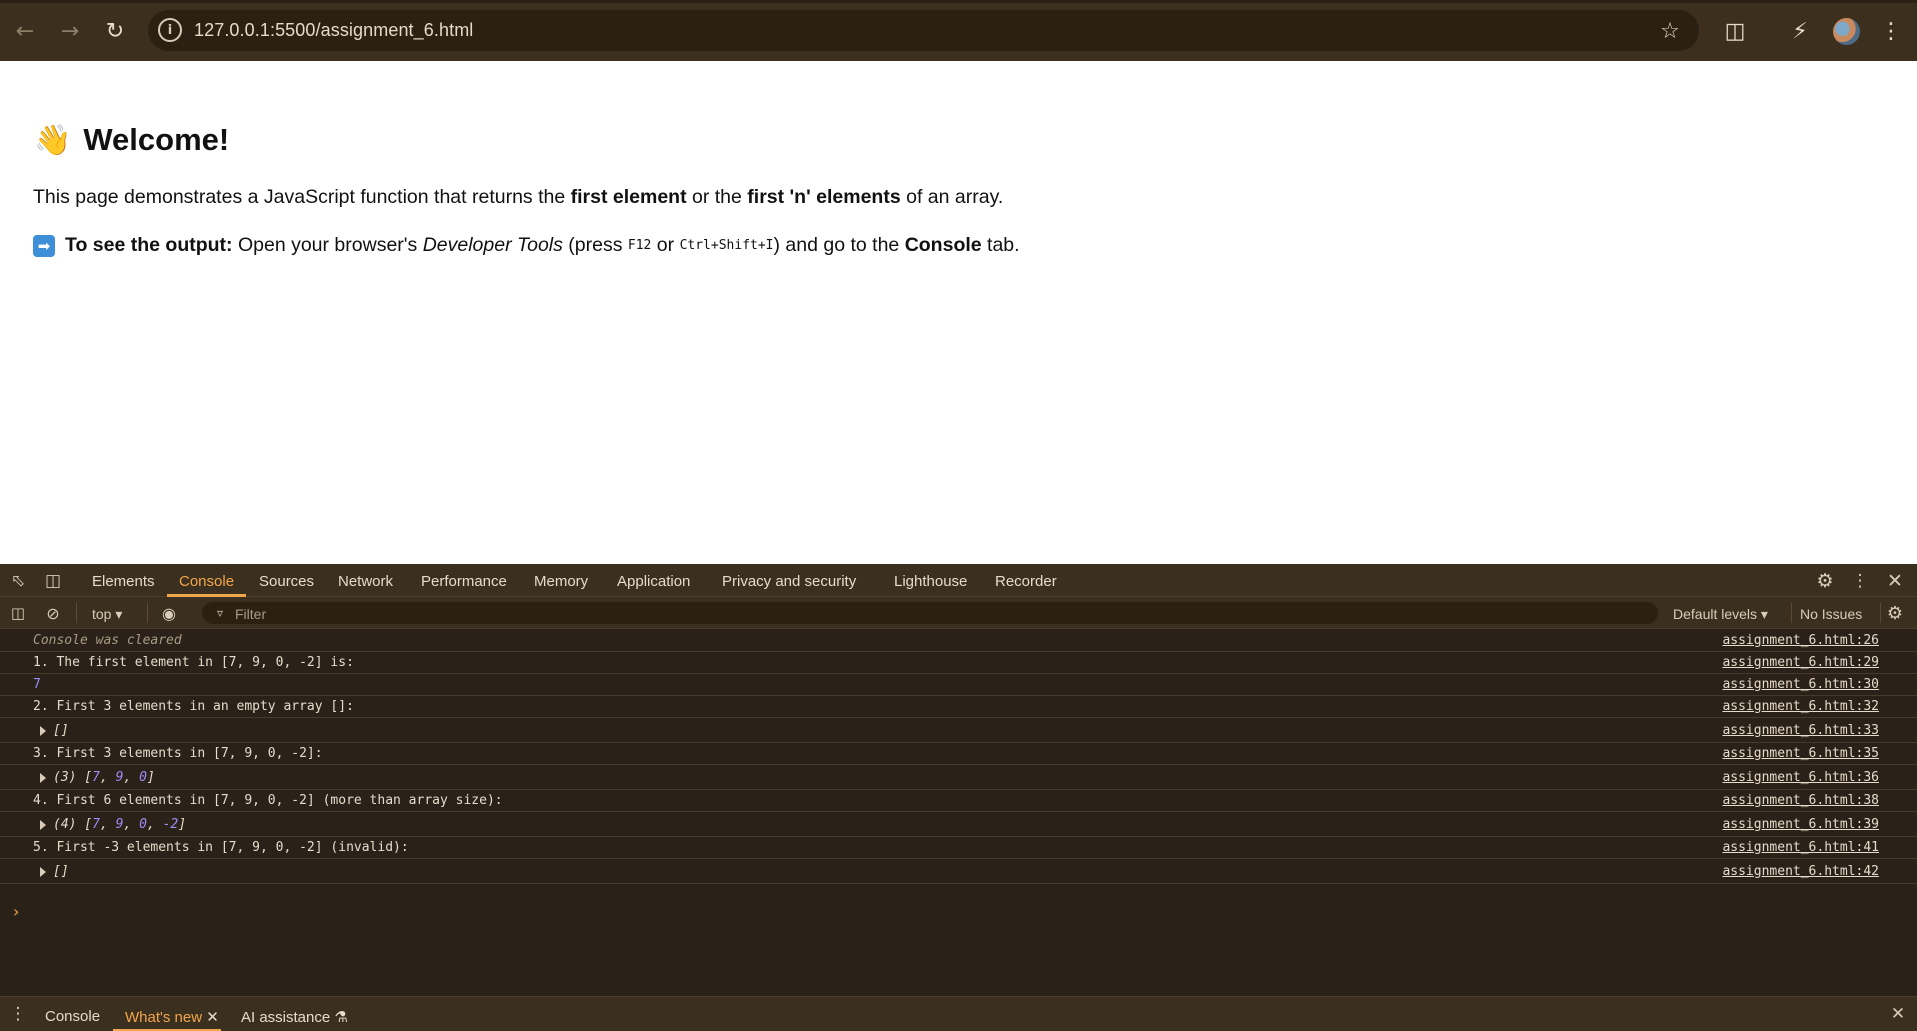 Image resolution: width=1917 pixels, height=1031 pixels. I want to click on instruction-text: Open your browser's, so click(327, 245).